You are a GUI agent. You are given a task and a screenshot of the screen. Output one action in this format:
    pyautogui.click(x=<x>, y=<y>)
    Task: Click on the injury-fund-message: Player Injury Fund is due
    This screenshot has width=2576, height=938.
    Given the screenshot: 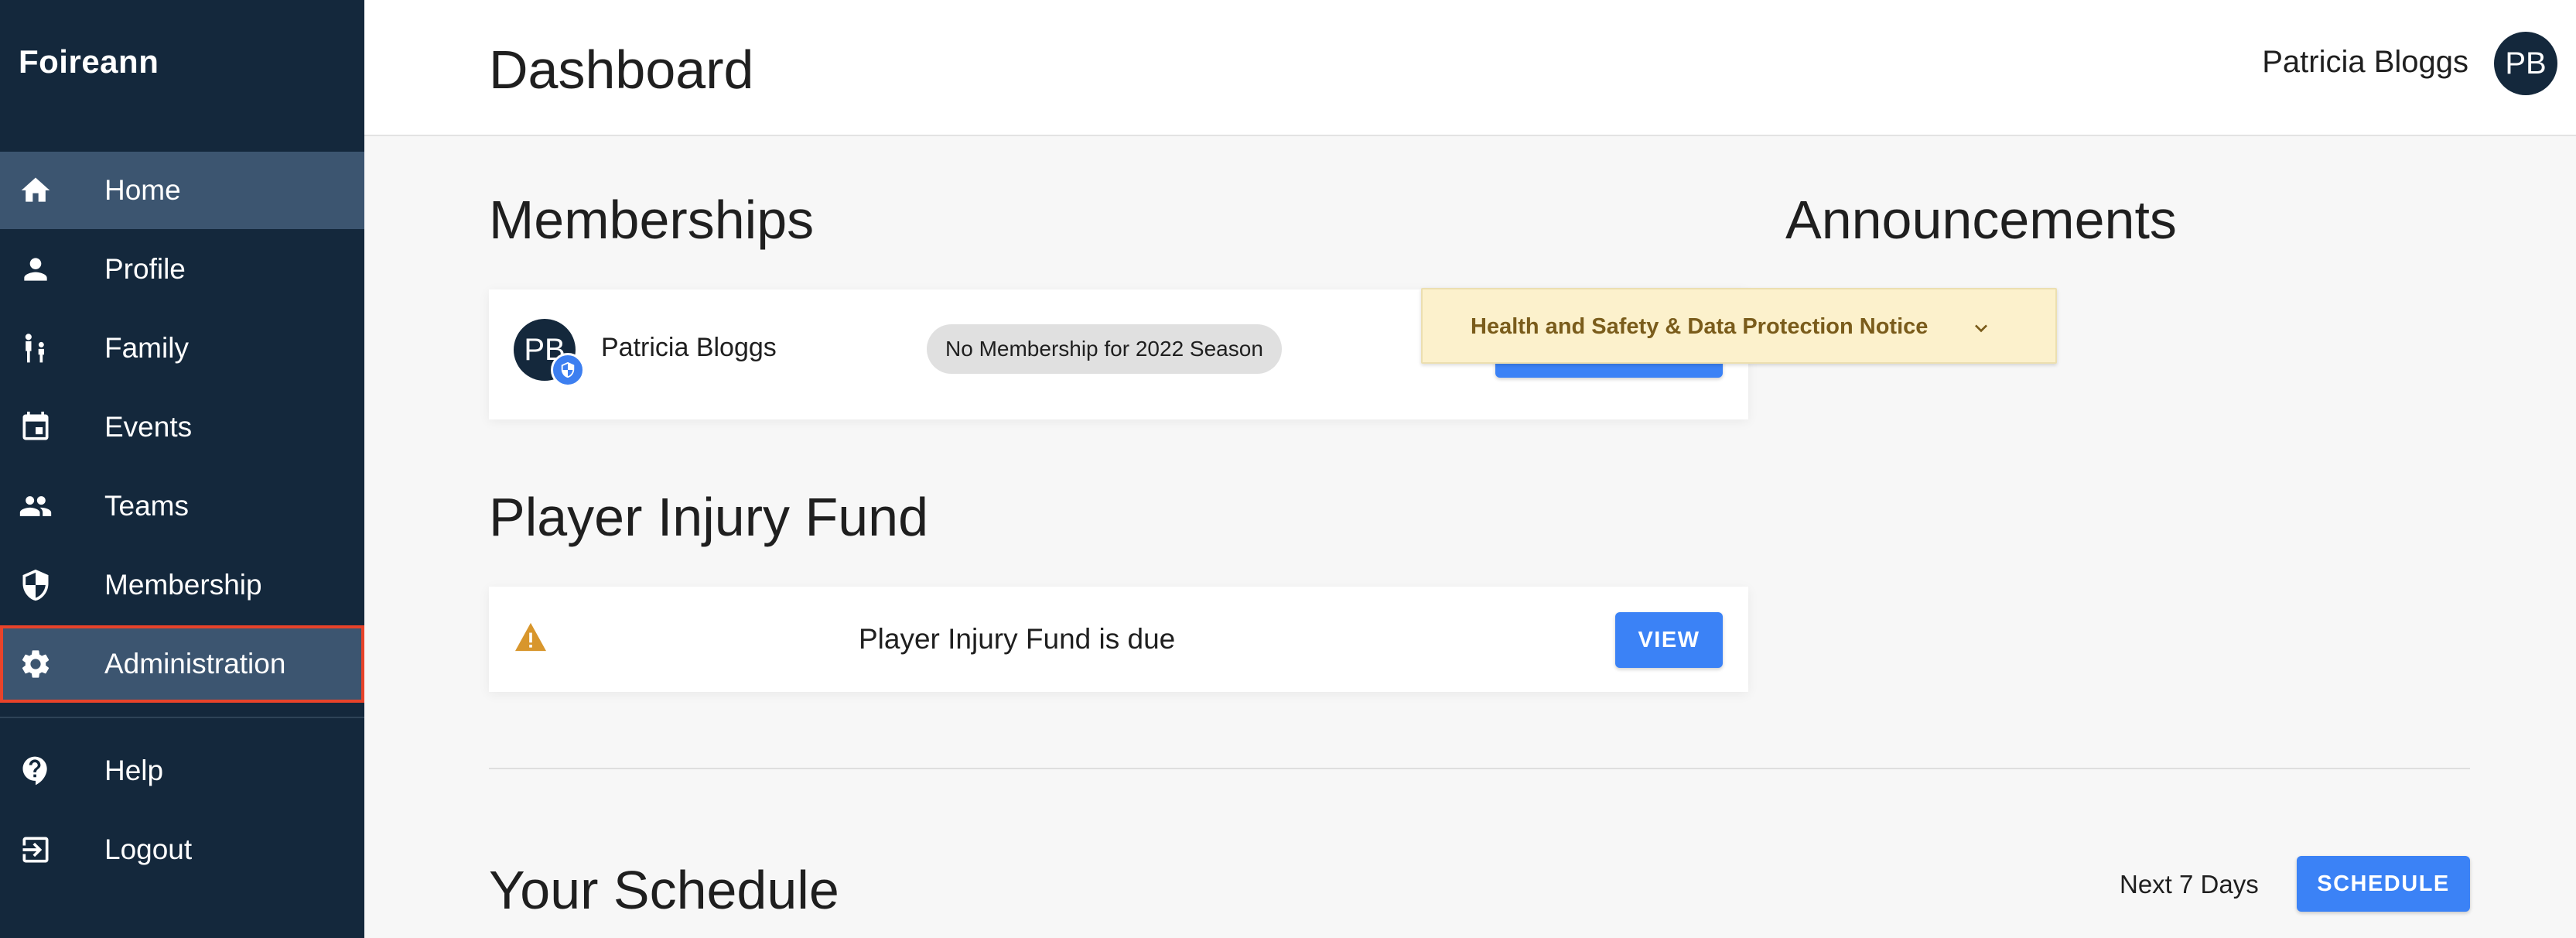 What is the action you would take?
    pyautogui.click(x=1017, y=639)
    